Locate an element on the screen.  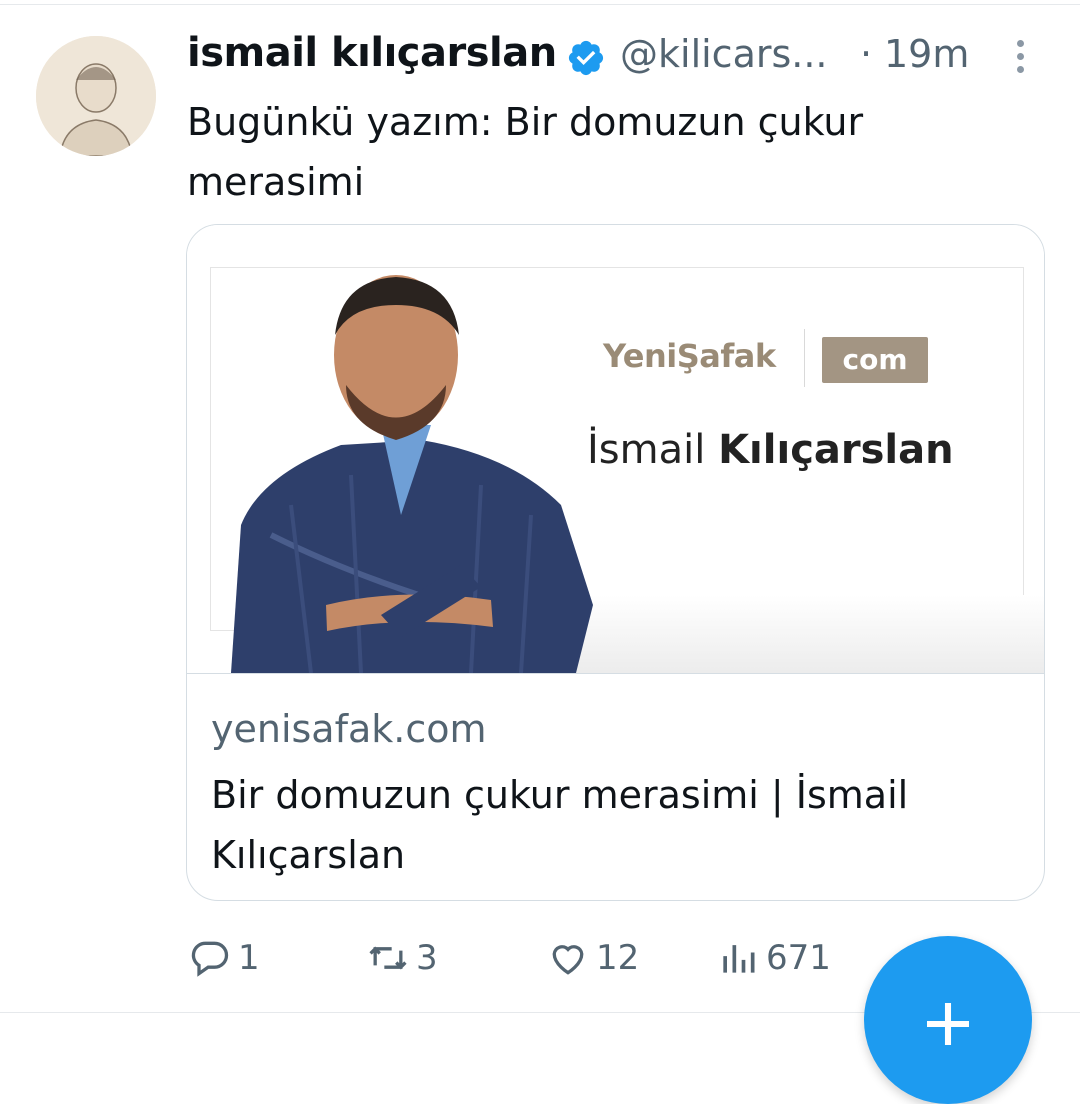
retweet-count: 3 is located at coordinates (427, 958).